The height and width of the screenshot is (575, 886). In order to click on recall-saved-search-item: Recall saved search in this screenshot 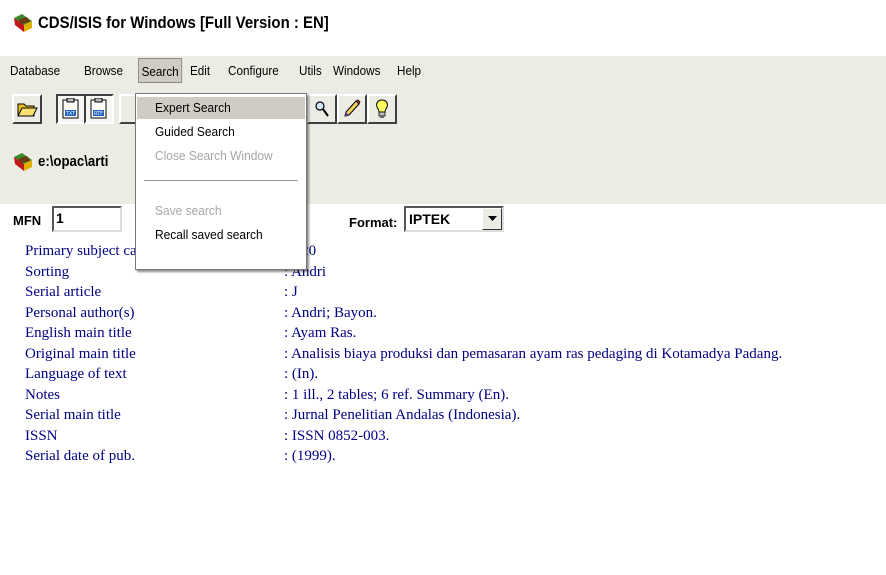, I will do `click(221, 235)`.